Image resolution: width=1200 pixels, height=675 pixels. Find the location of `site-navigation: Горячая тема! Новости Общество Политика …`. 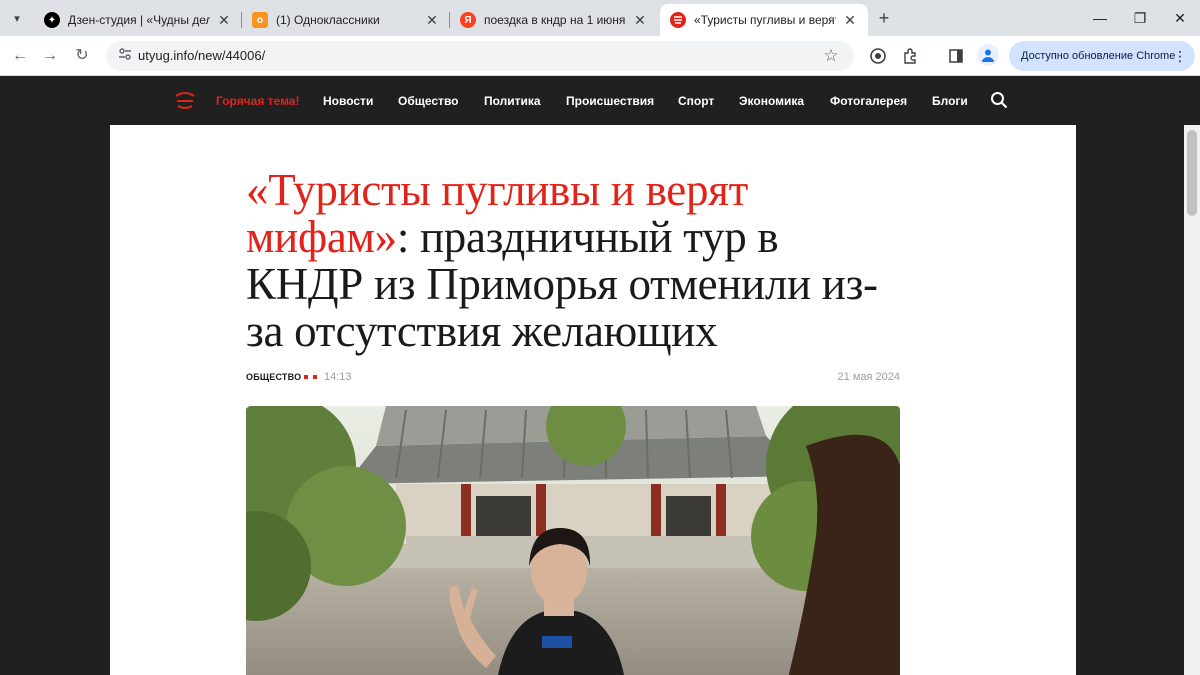

site-navigation: Горячая тема! Новости Общество Политика … is located at coordinates (600, 101).